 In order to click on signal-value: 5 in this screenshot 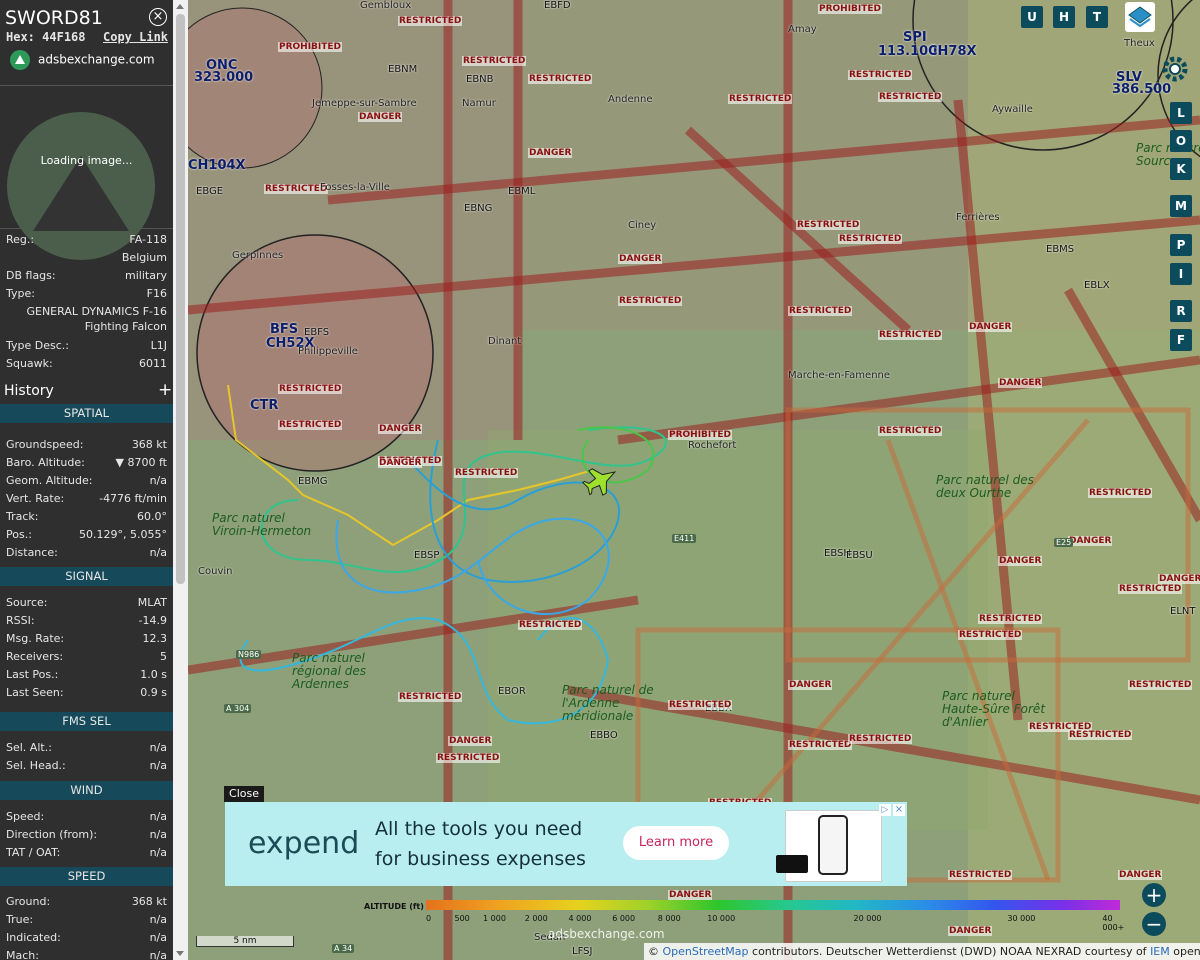, I will do `click(163, 656)`.